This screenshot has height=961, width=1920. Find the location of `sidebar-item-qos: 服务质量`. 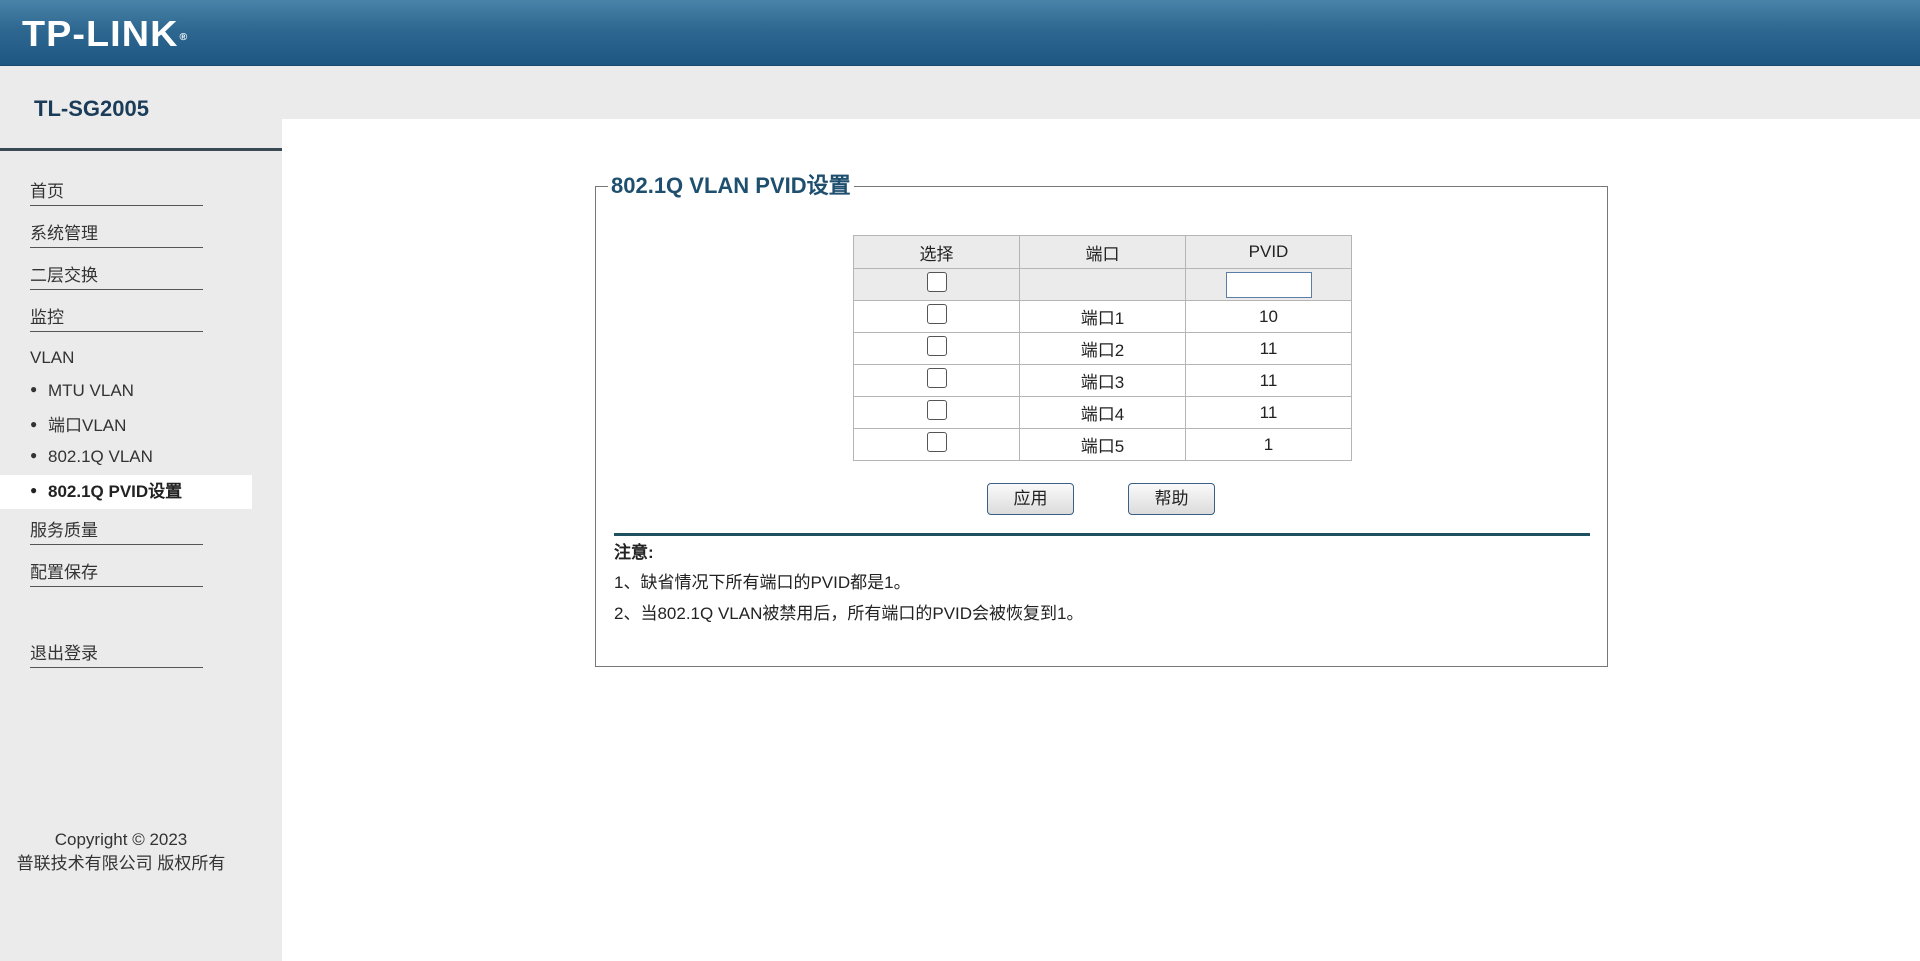

sidebar-item-qos: 服务质量 is located at coordinates (116, 531).